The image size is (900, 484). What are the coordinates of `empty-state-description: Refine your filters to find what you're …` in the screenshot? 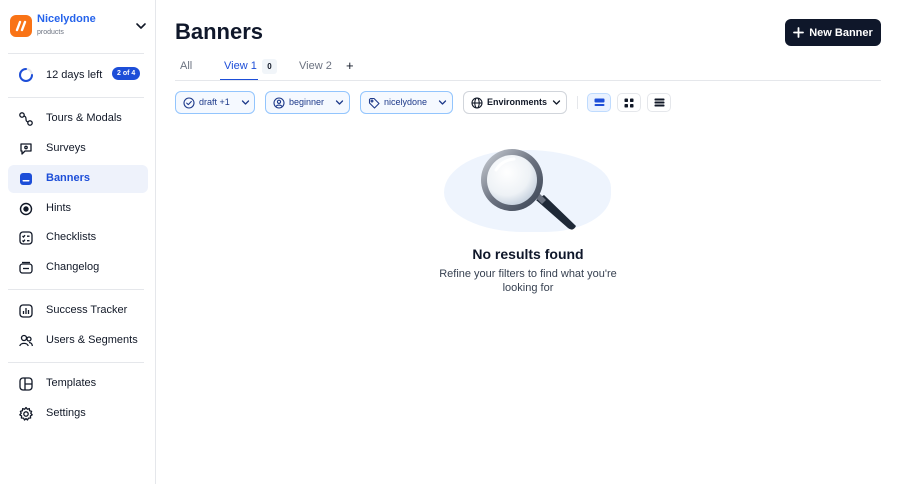 It's located at (528, 281).